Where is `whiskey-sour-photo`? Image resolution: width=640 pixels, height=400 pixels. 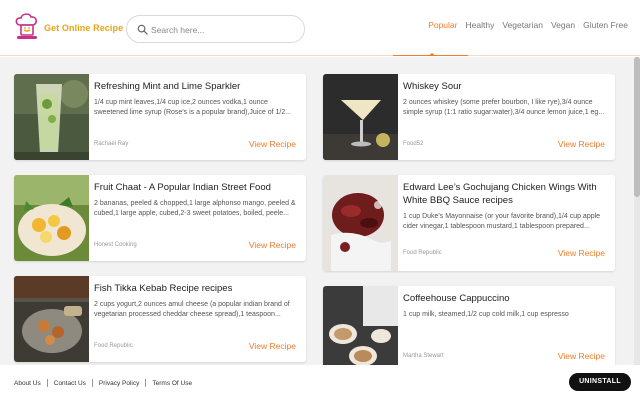
whiskey-sour-photo is located at coordinates (360, 117).